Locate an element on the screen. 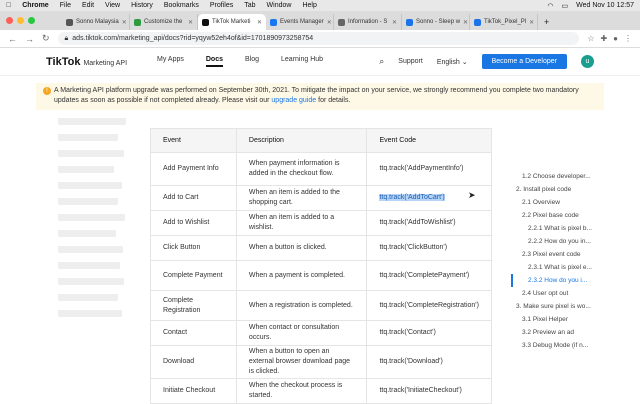 Image resolution: width=640 pixels, height=404 pixels. tiktok-logo: TikTok Marketing API is located at coordinates (86, 62).